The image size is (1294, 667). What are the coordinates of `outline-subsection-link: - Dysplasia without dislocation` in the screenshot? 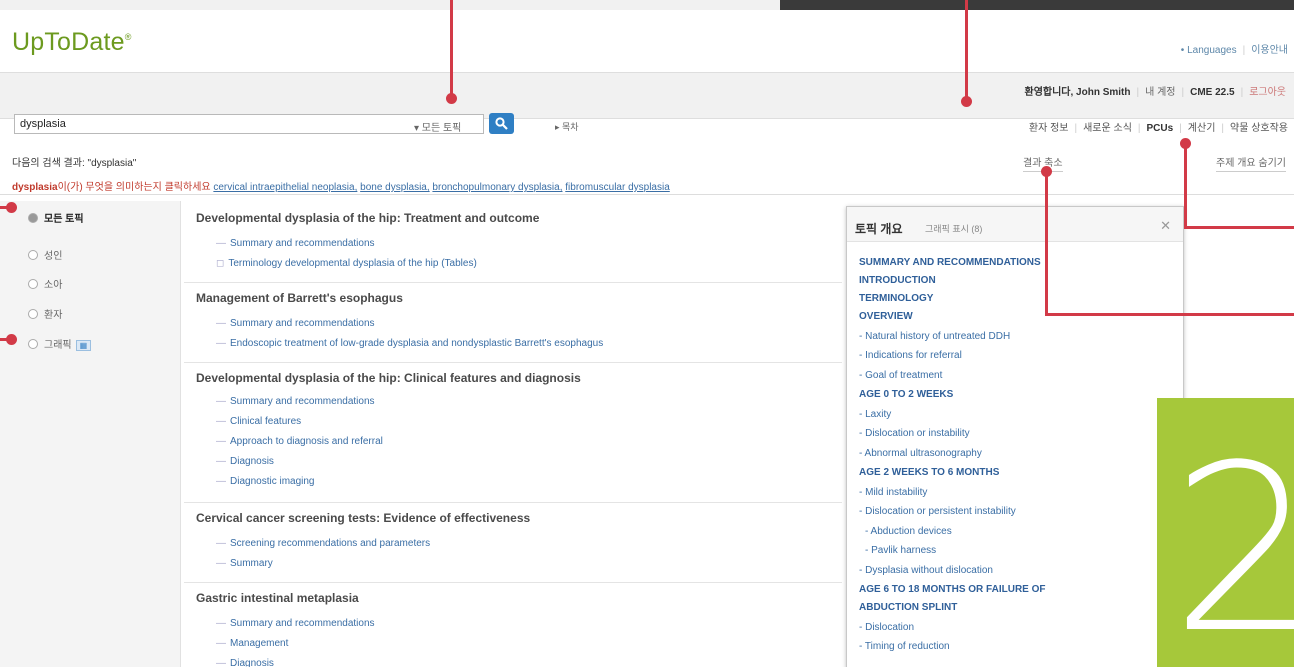 It's located at (926, 570).